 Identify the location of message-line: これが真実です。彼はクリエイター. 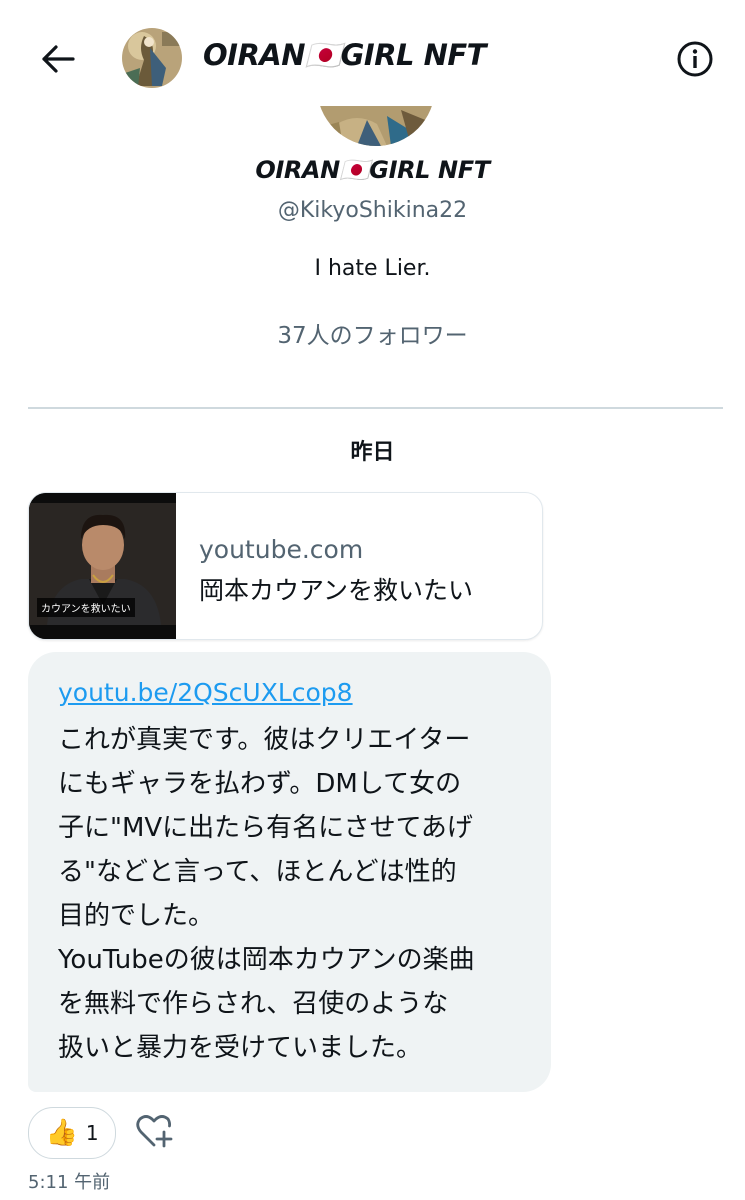
(264, 740).